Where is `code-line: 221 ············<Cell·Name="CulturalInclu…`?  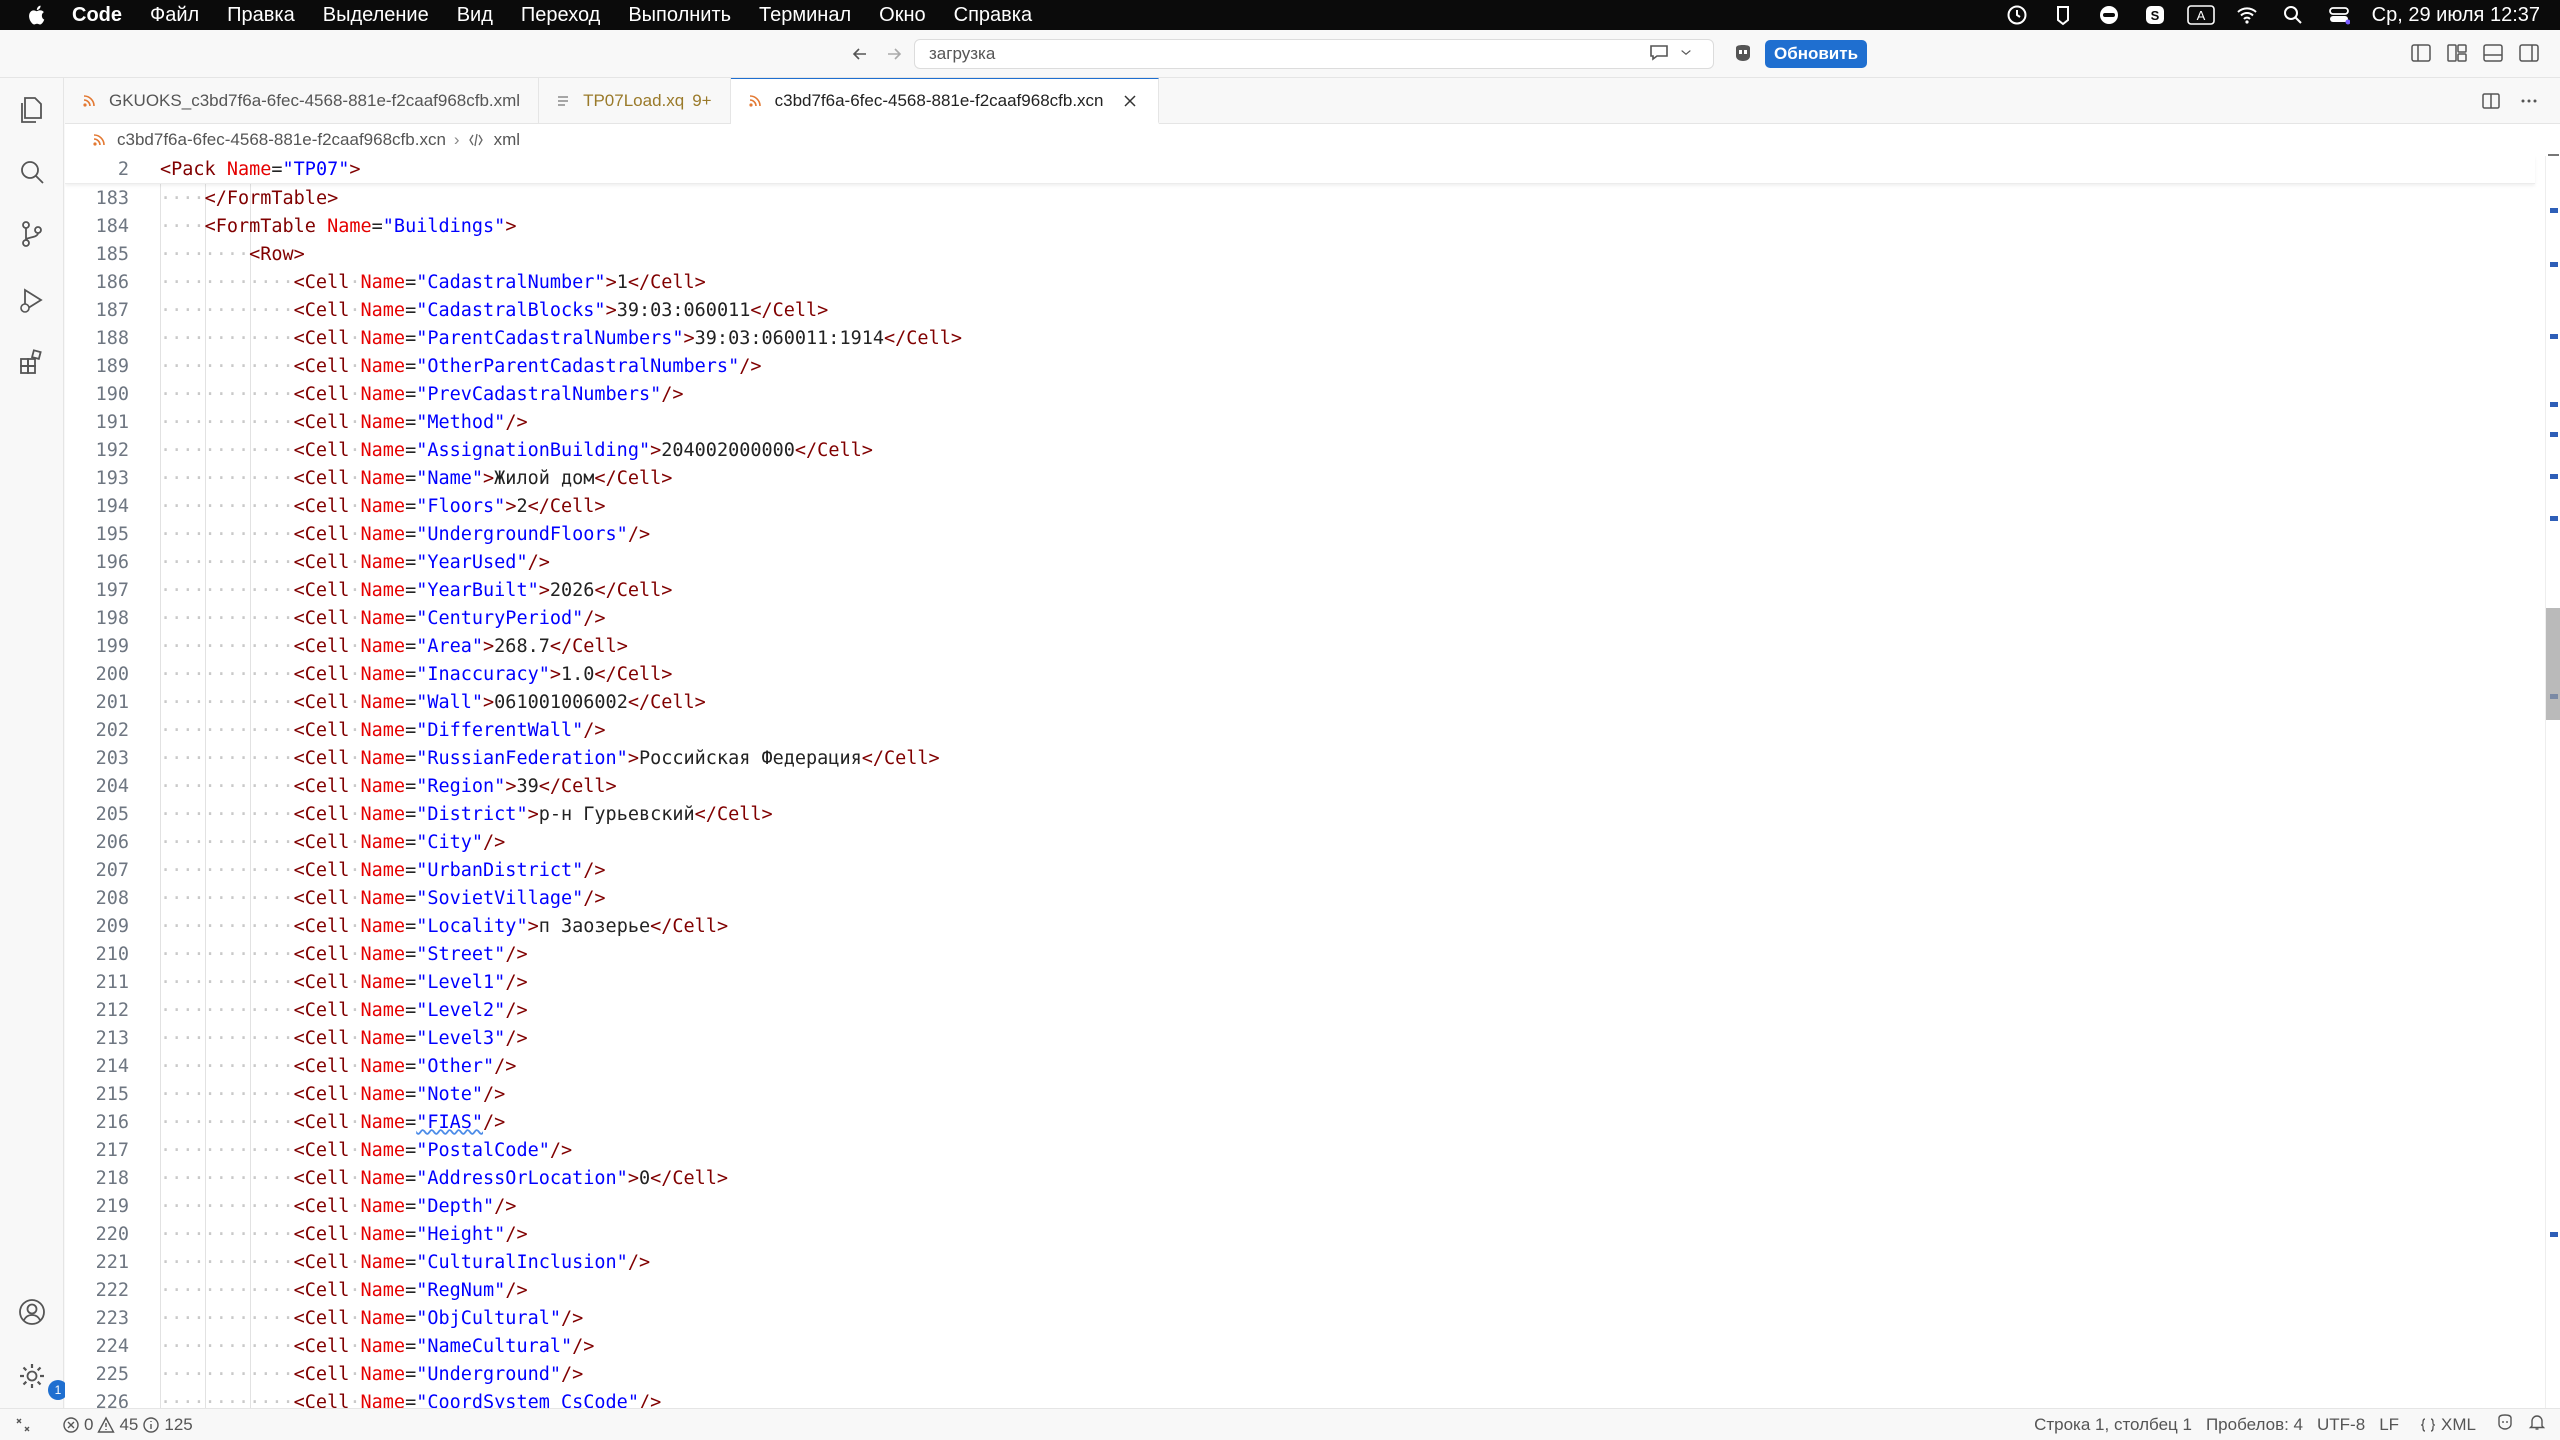 code-line: 221 ············<Cell·Name="CulturalInclu… is located at coordinates (1300, 1262).